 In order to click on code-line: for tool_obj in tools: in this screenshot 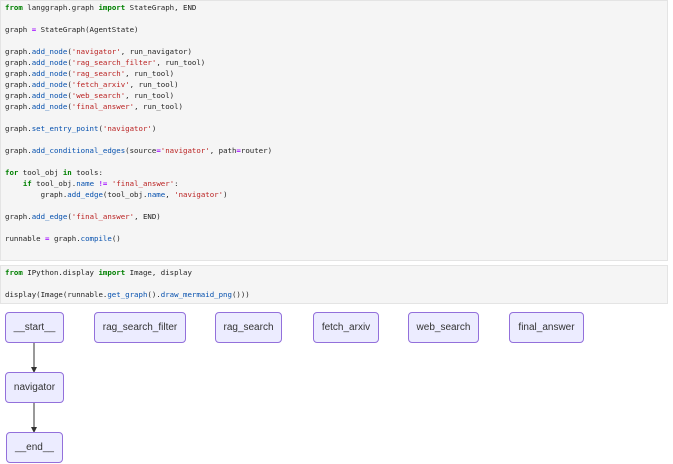, I will do `click(54, 172)`.